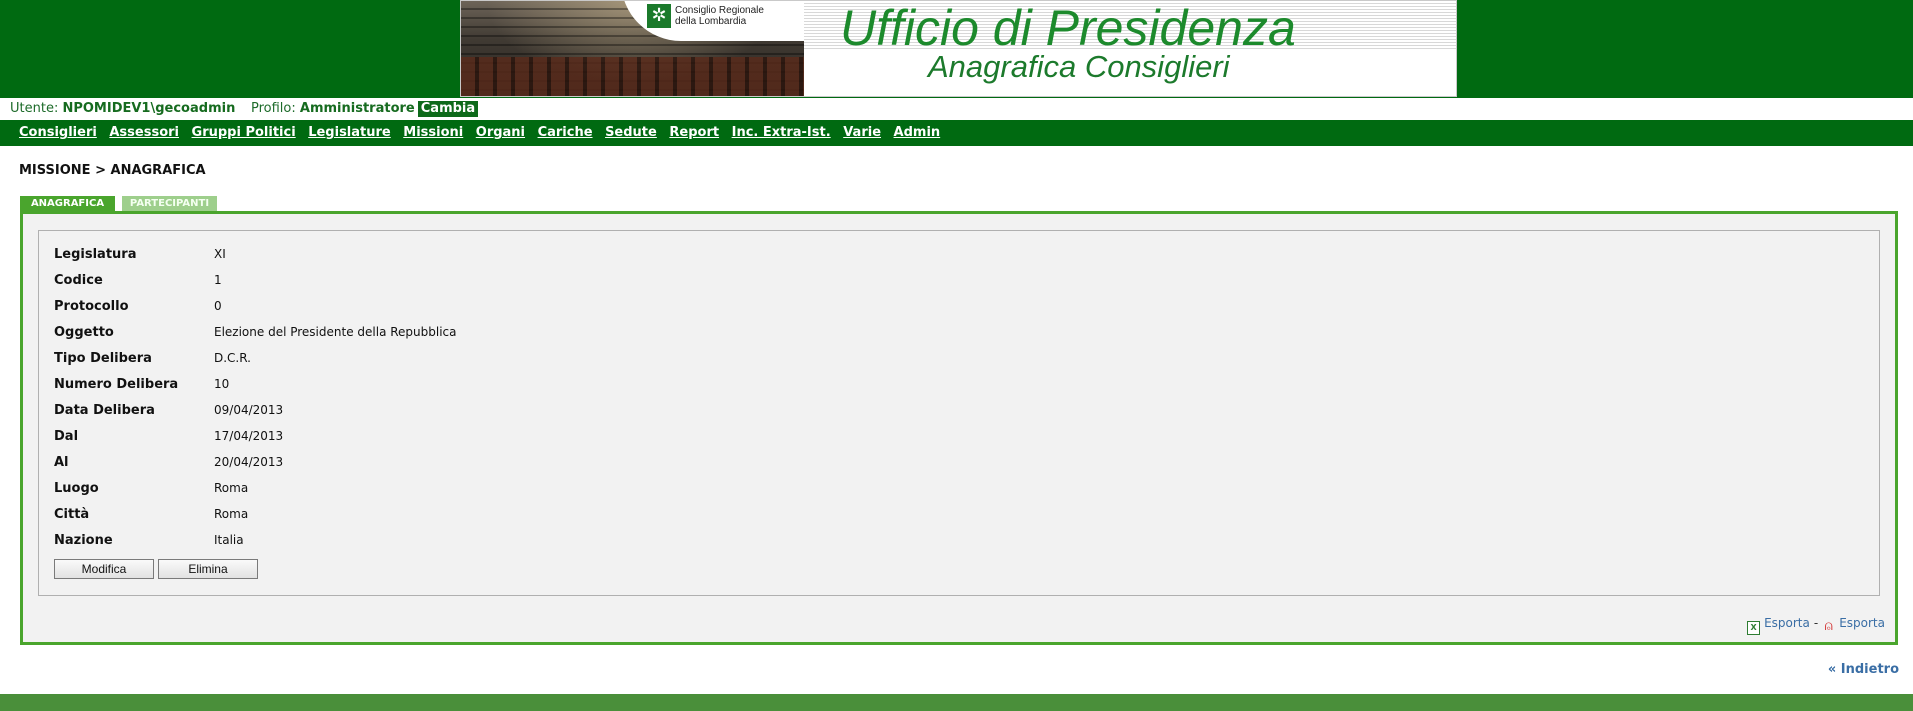 Image resolution: width=1913 pixels, height=711 pixels. I want to click on detail-row-tipo-delibera: Tipo Delibera D.C.R., so click(152, 358).